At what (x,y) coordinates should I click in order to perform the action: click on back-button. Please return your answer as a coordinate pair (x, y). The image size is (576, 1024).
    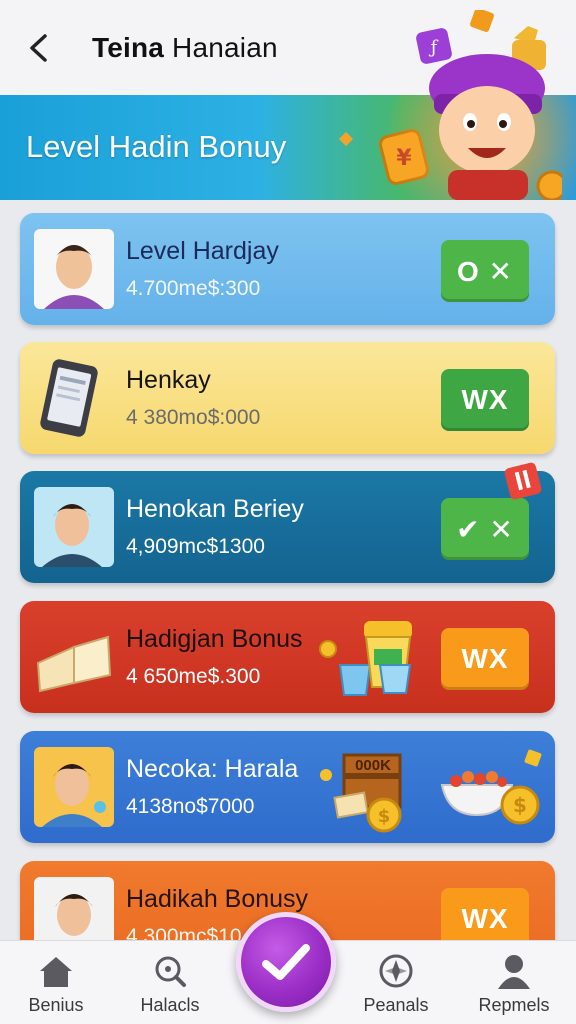
    Looking at the image, I should click on (38, 48).